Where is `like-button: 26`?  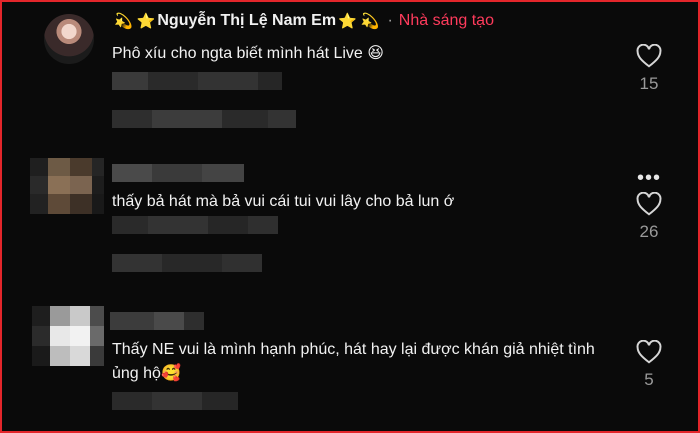
like-button: 26 is located at coordinates (649, 217).